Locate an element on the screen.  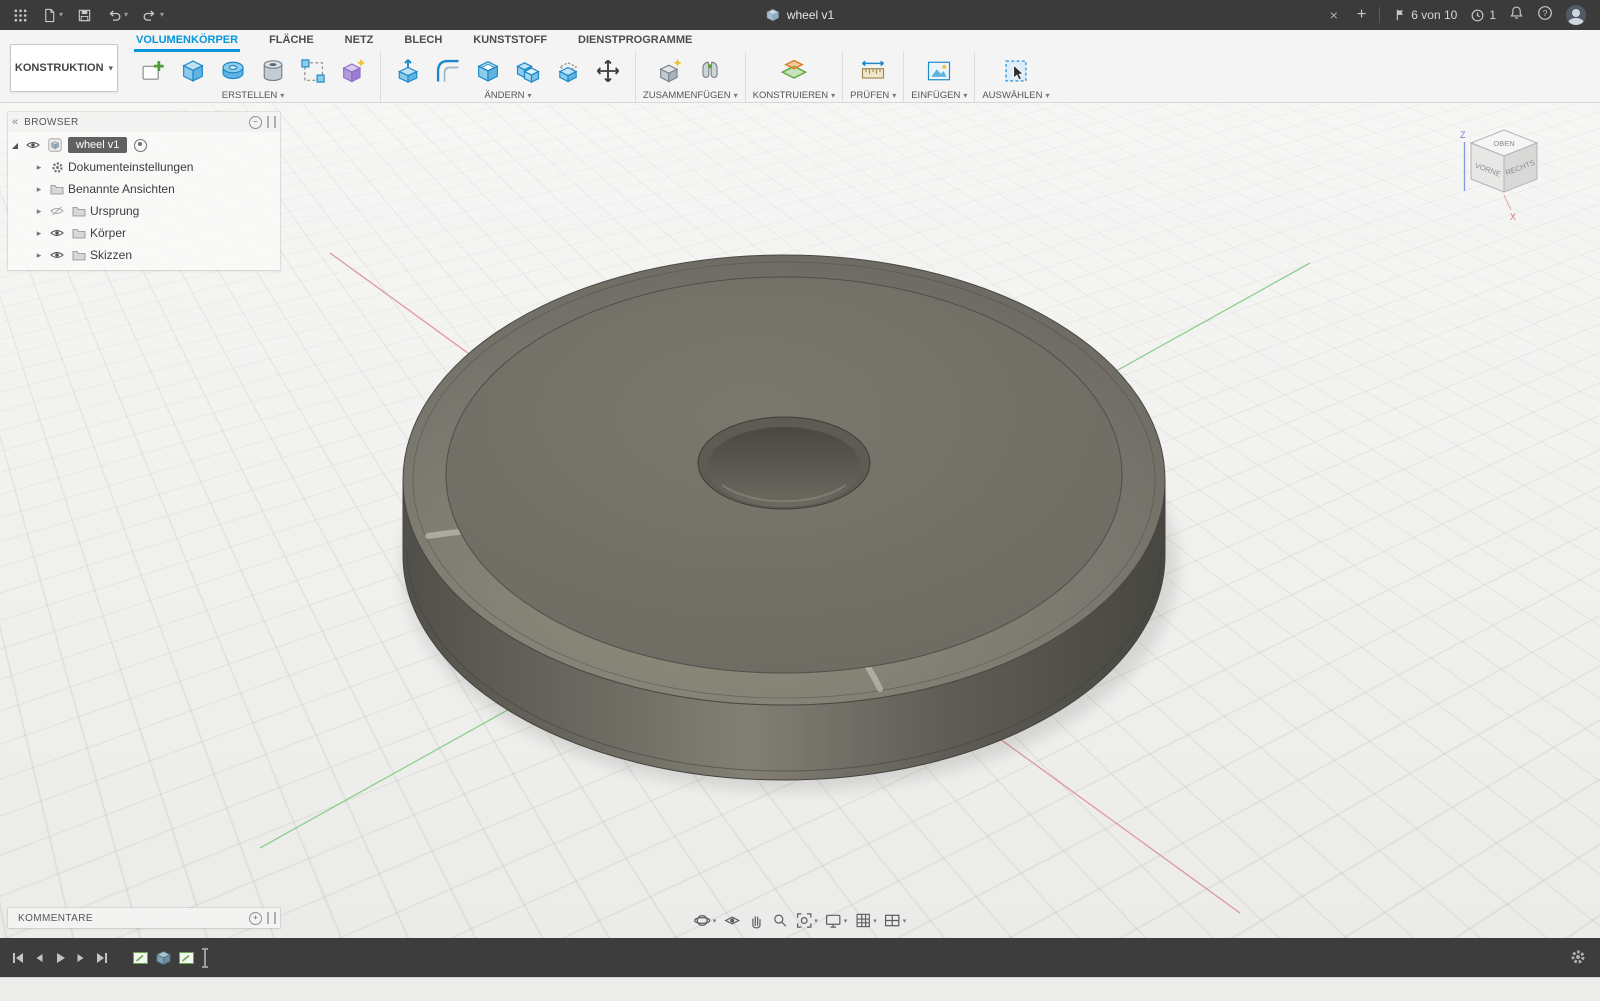
browser-row-benannte-ansichten: ▸ Benannte Ansichten is located at coordinates (144, 189).